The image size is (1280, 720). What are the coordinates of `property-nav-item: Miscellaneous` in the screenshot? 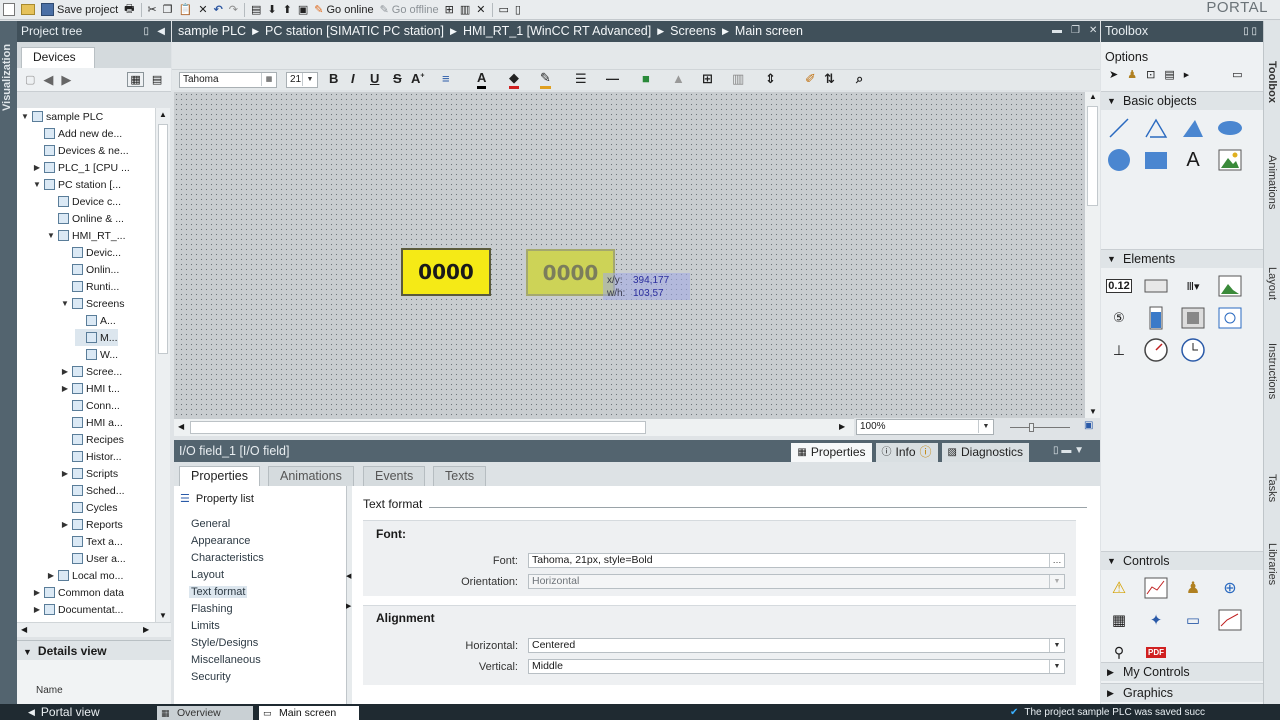 It's located at (226, 660).